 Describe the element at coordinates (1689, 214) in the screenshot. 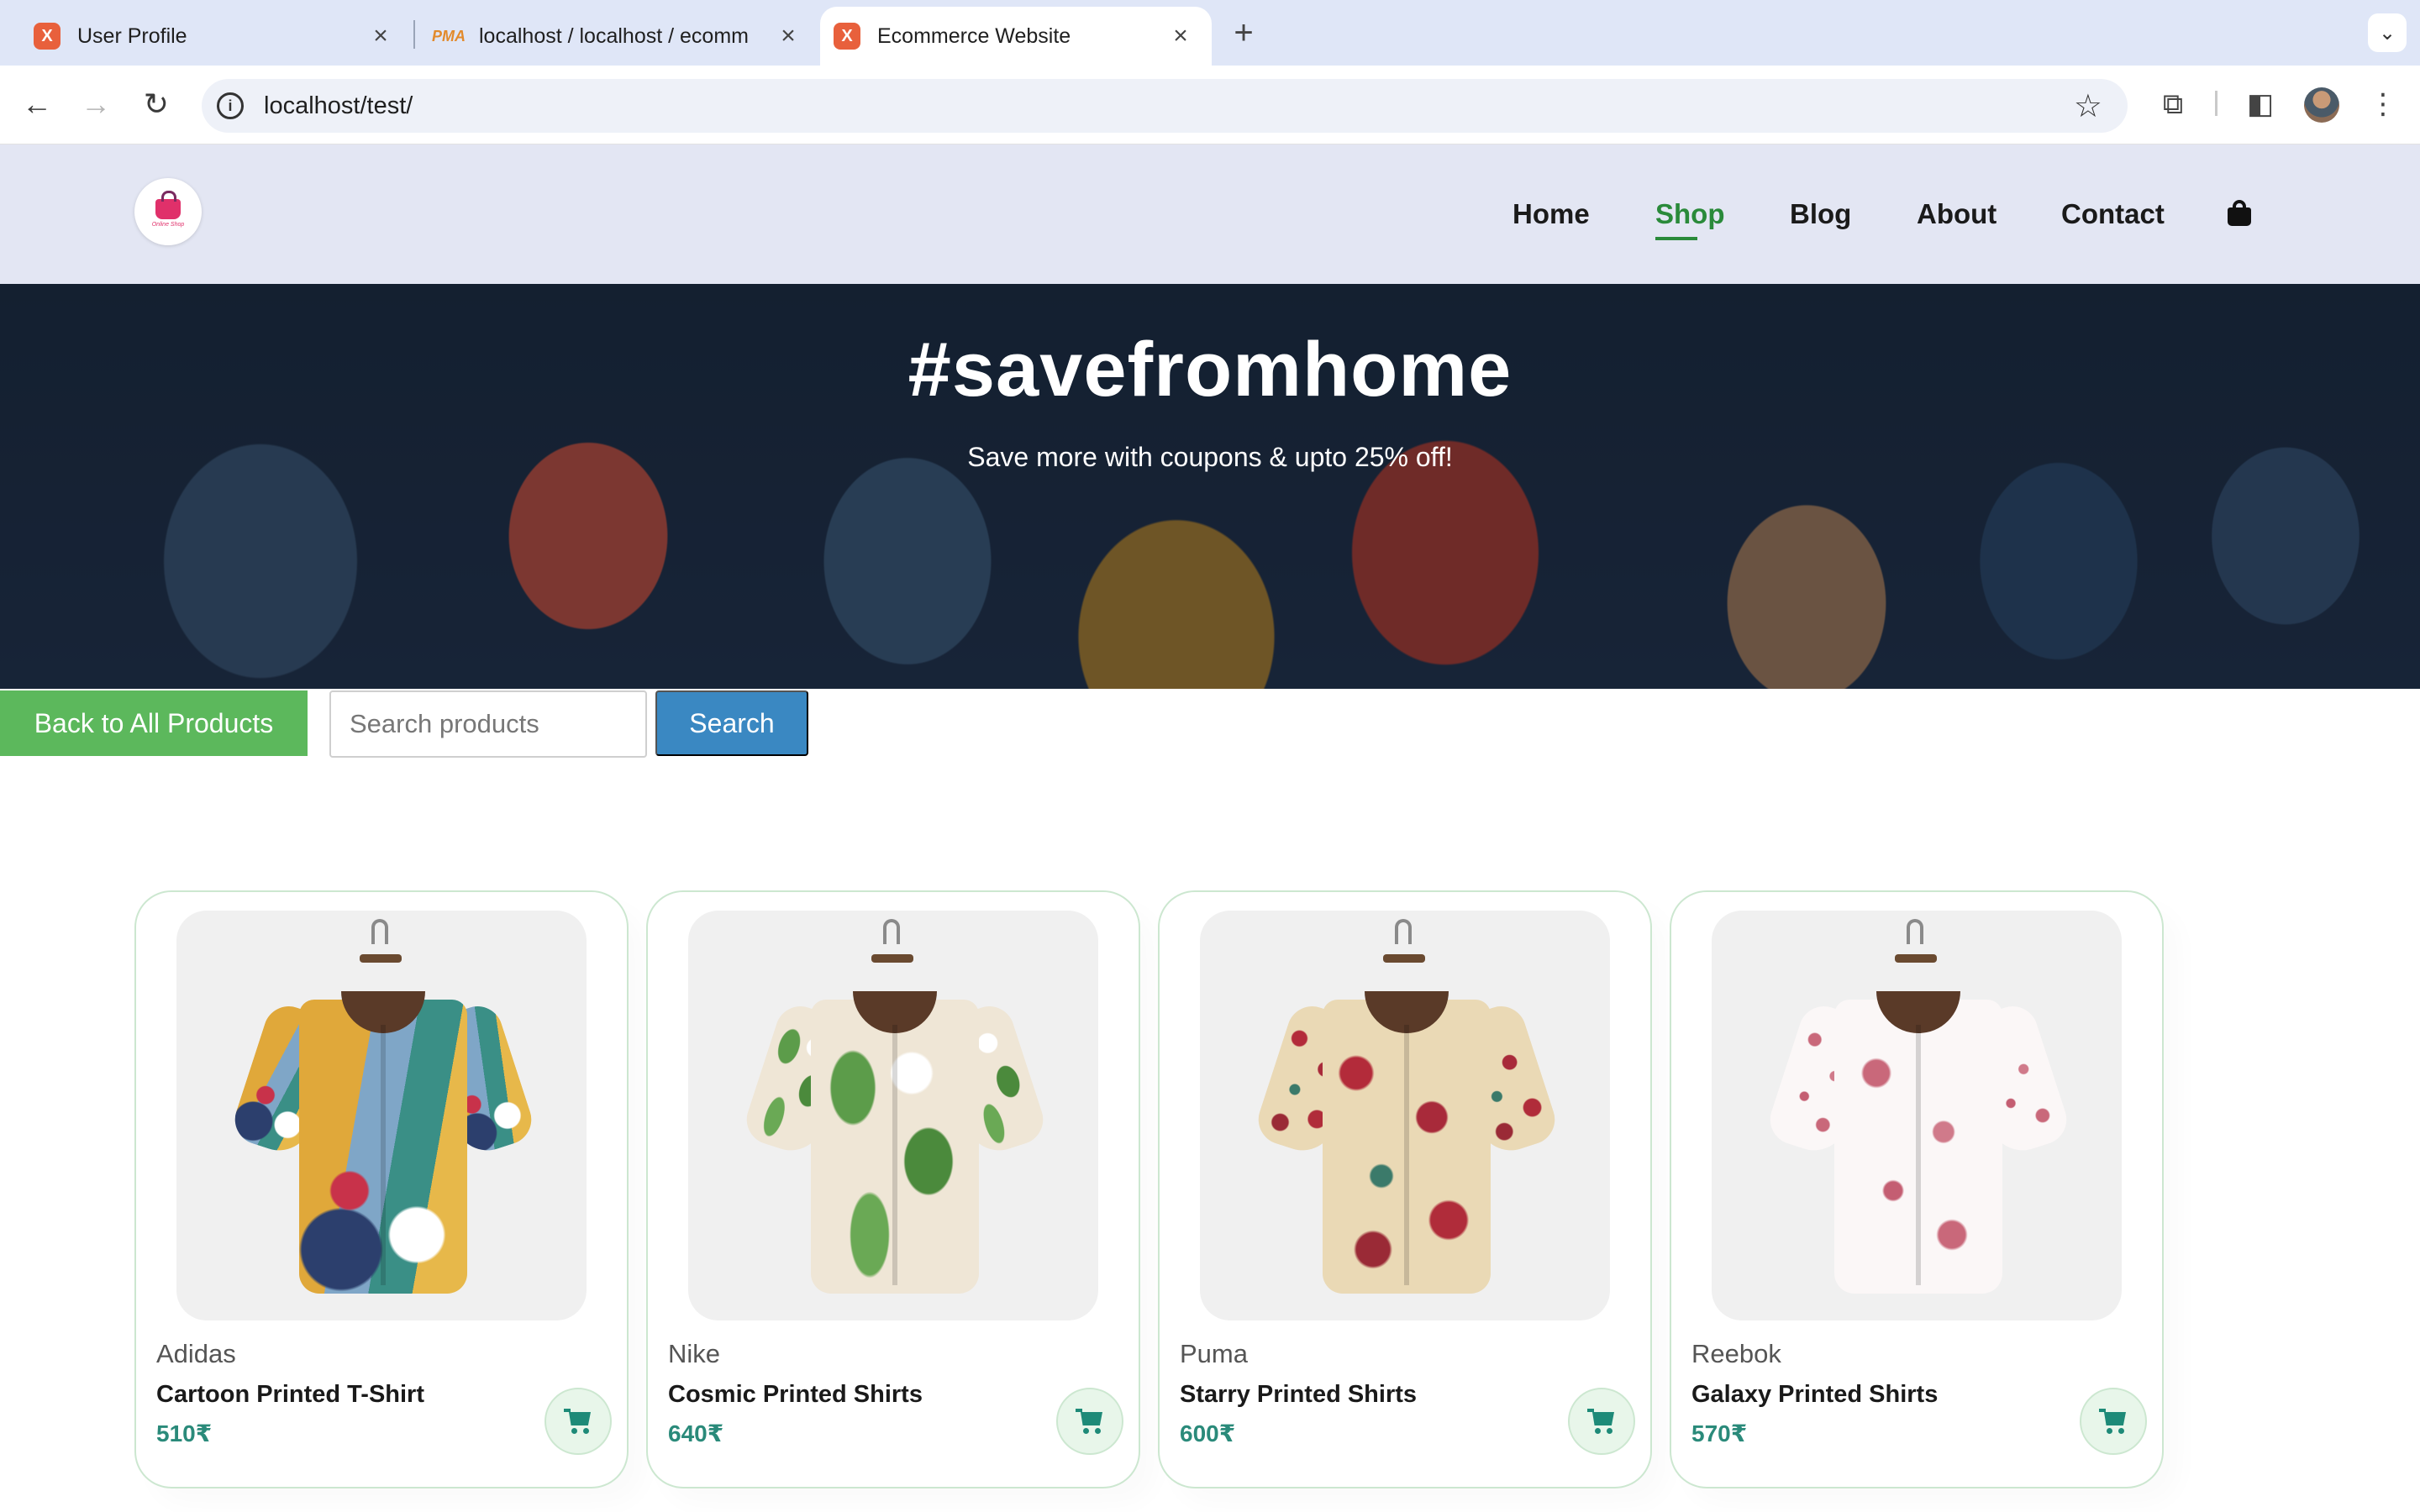

I see `nav-shop: Shop` at that location.